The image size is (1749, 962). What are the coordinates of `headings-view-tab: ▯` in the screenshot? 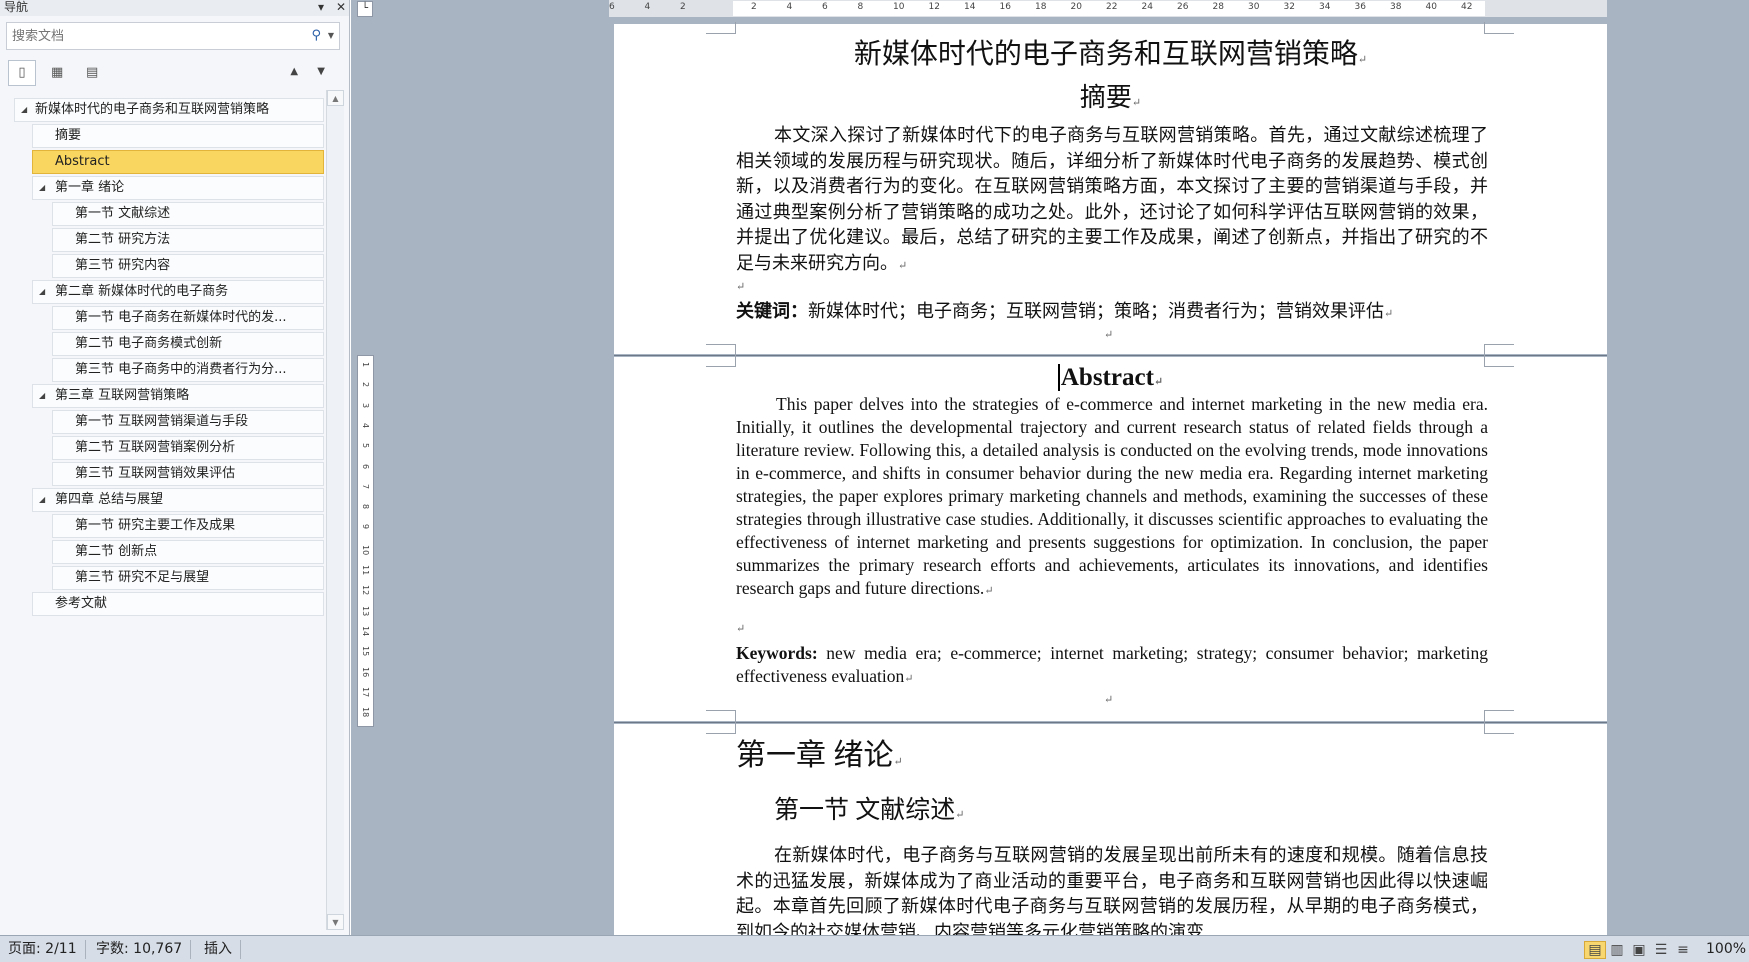 It's located at (22, 73).